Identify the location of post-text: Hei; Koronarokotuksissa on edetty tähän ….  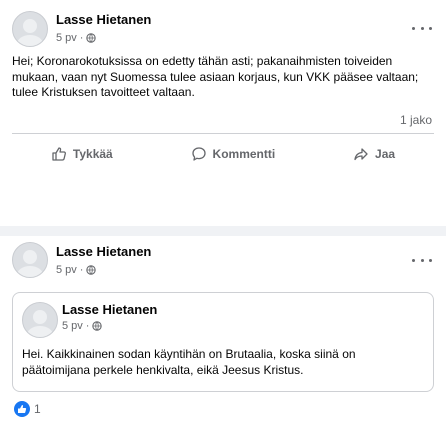
(215, 76).